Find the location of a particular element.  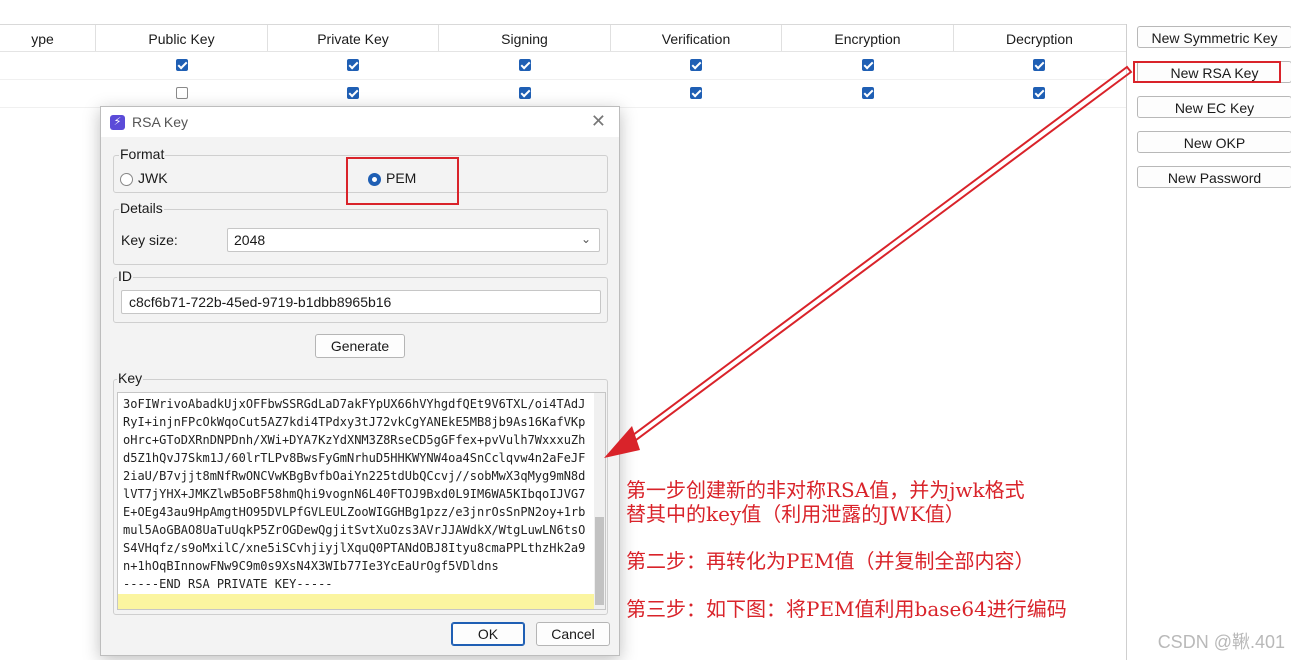

step1-annotation-line2: 替其中的key值（利用泄露的JWK值） is located at coordinates (795, 514).